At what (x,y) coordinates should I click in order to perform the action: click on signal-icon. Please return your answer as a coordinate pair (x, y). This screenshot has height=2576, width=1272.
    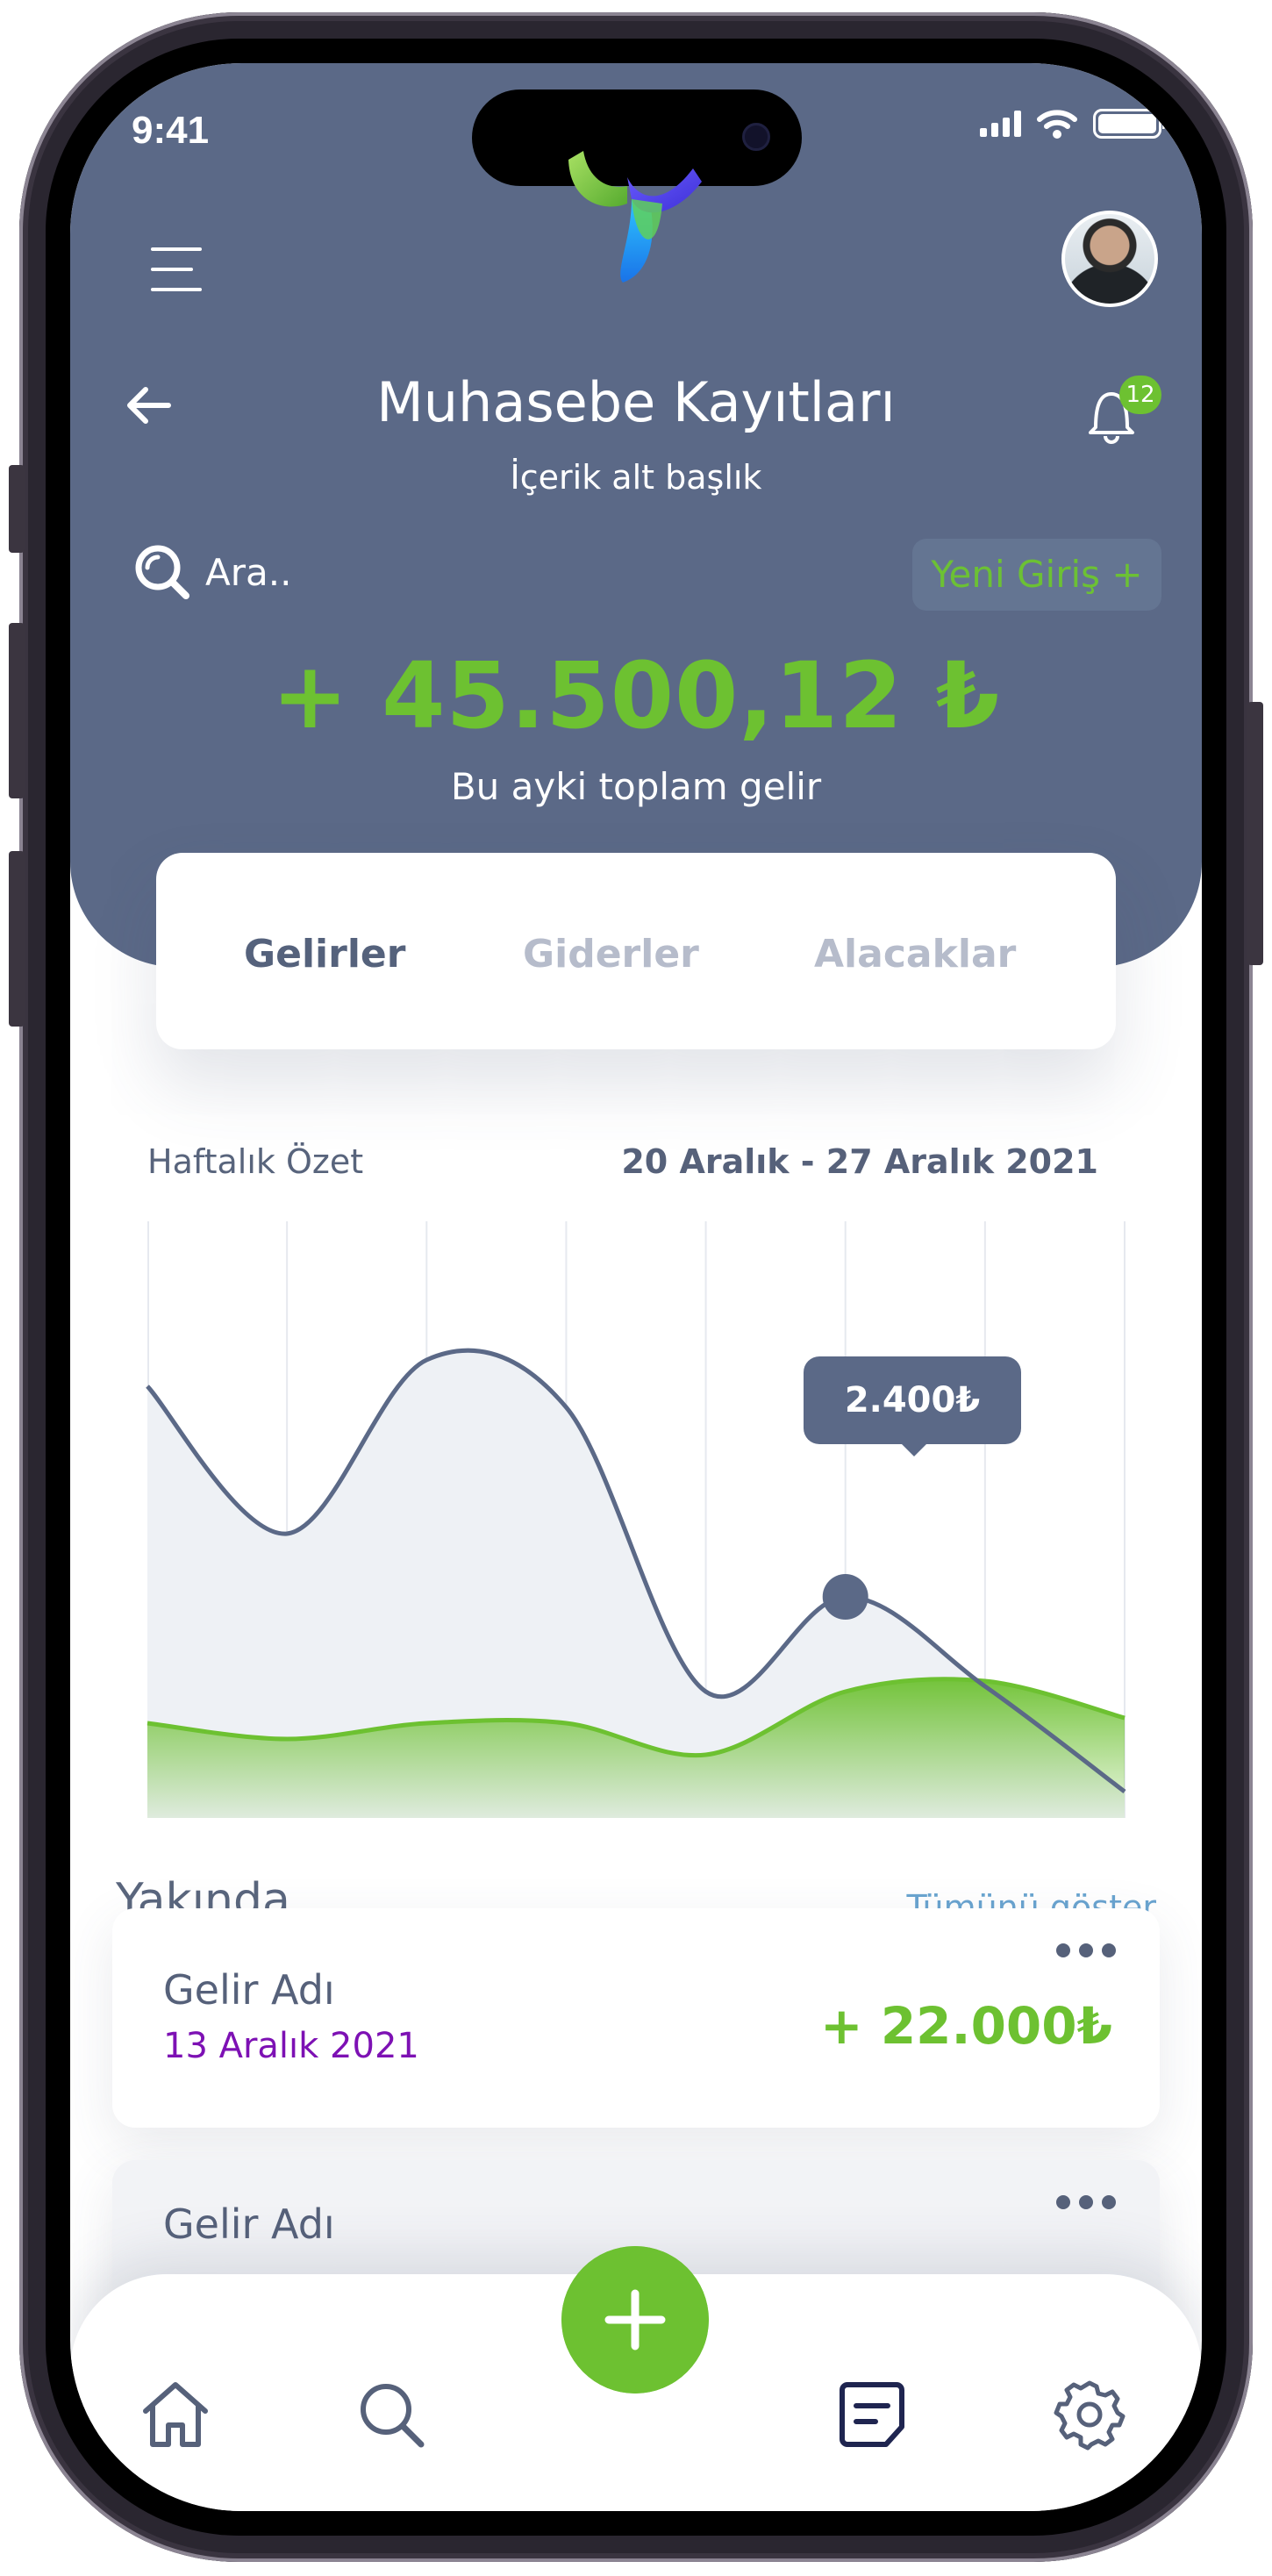
    Looking at the image, I should click on (1000, 124).